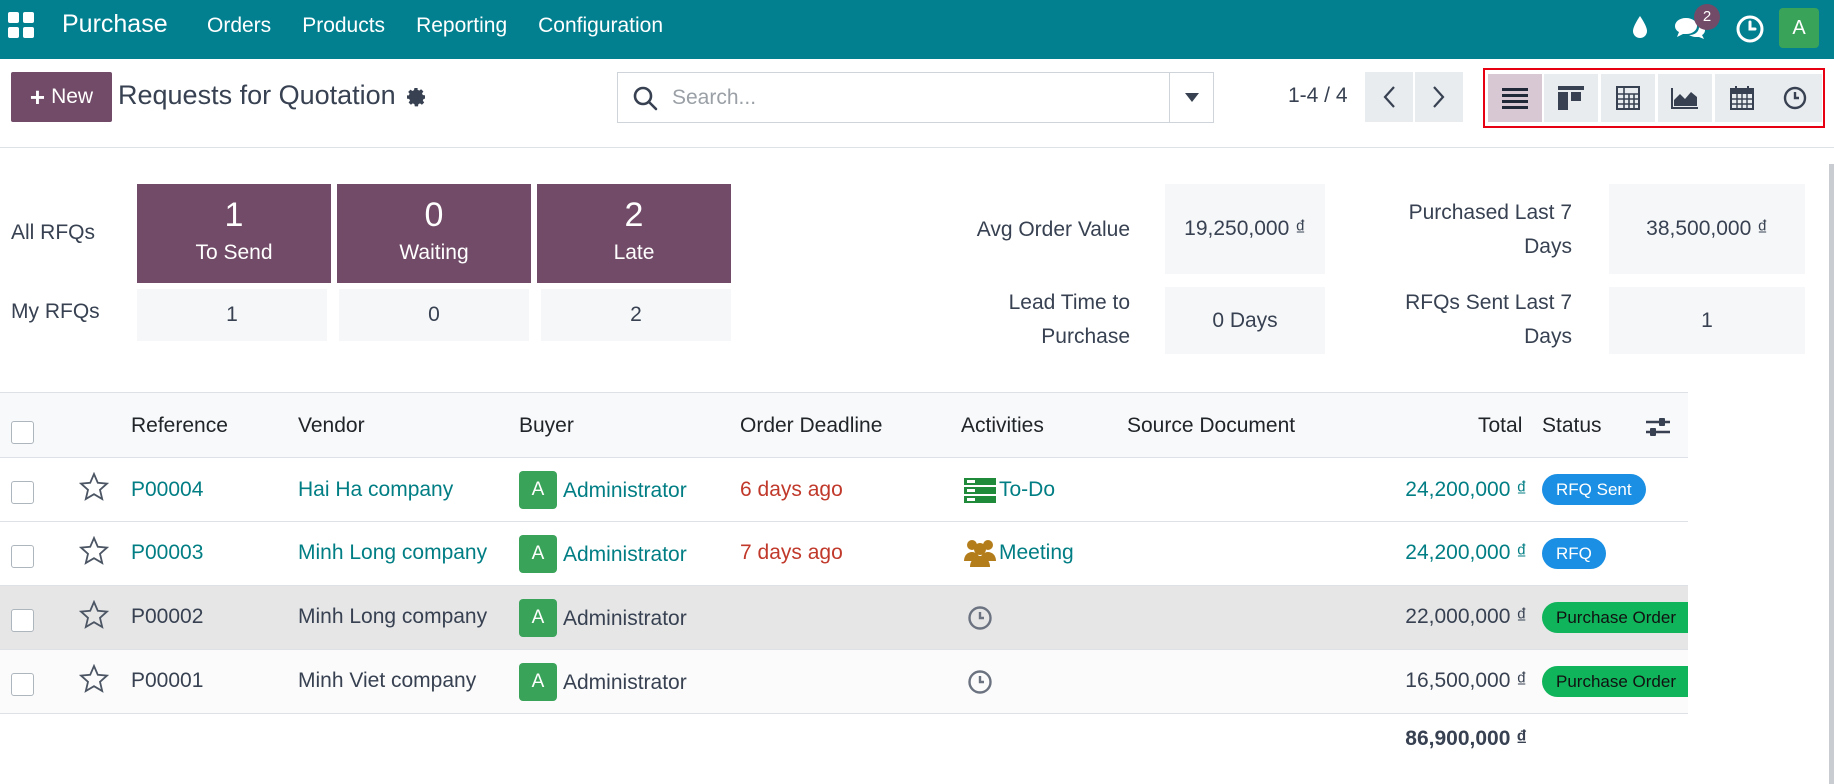  I want to click on view-switcher, so click(1654, 98).